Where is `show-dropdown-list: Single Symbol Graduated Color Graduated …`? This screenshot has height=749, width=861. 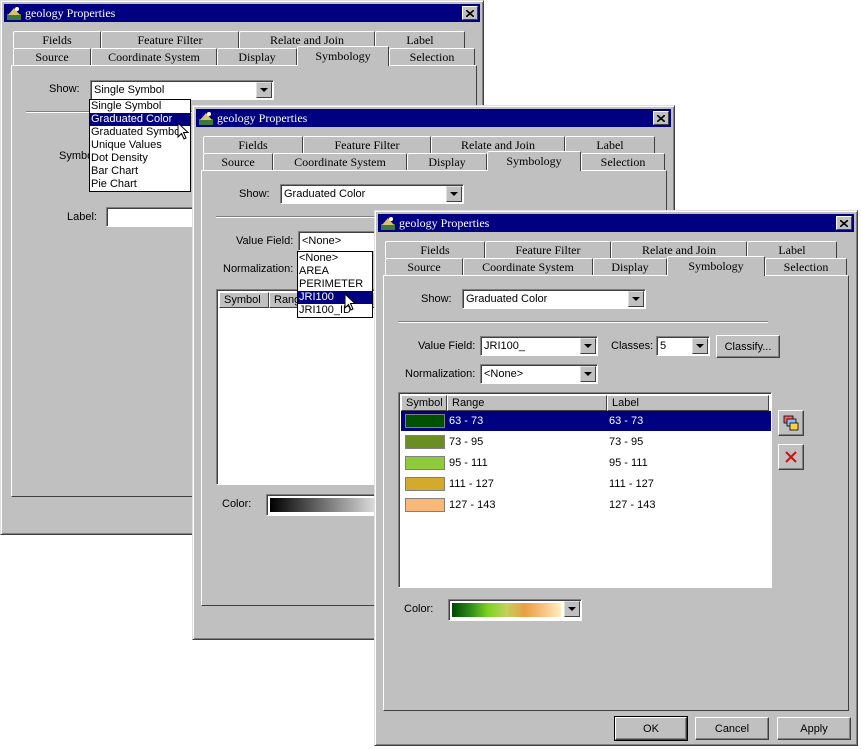
show-dropdown-list: Single Symbol Graduated Color Graduated … is located at coordinates (140, 145).